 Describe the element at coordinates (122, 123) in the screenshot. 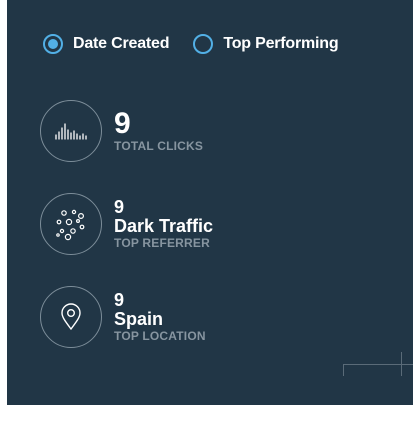

I see `total-clicks-value: 9` at that location.